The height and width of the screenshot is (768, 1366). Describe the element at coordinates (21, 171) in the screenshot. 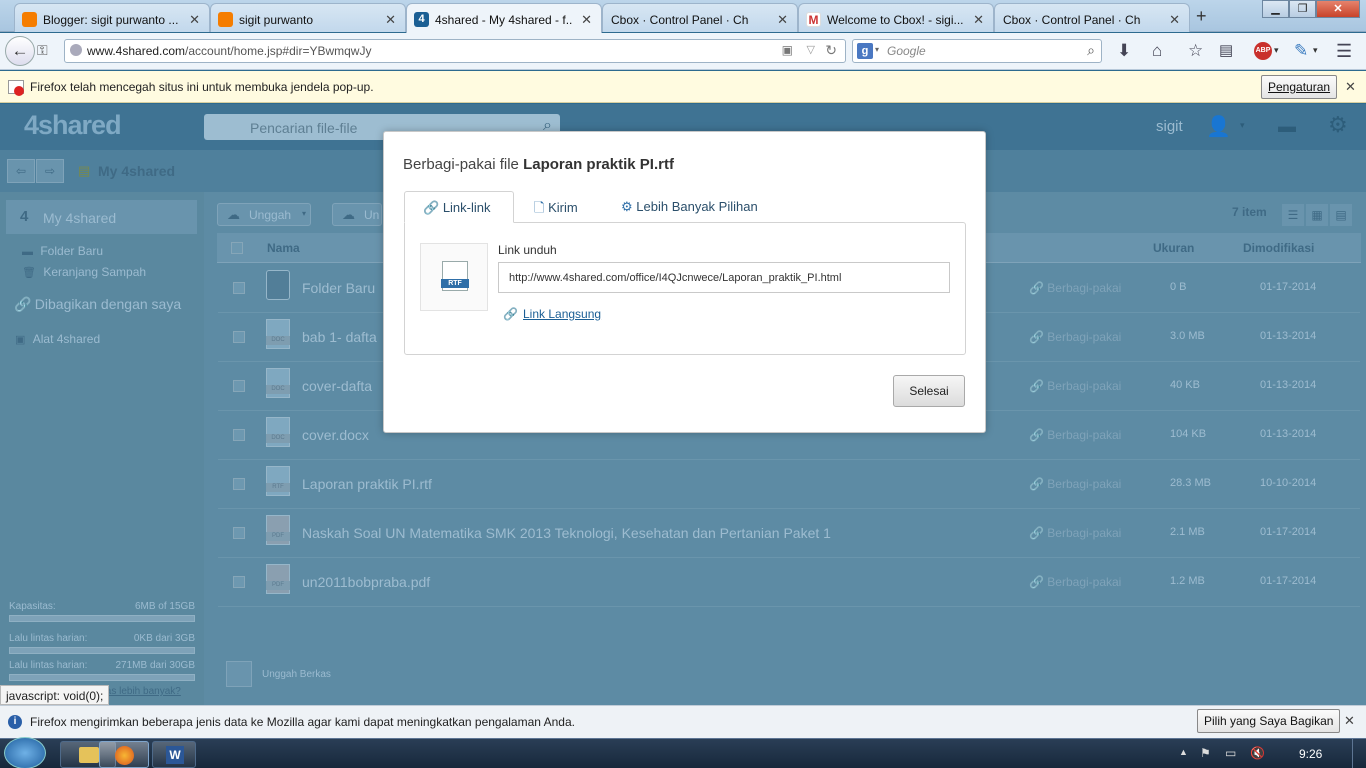

I see `back-arrow-icon: ⇦` at that location.